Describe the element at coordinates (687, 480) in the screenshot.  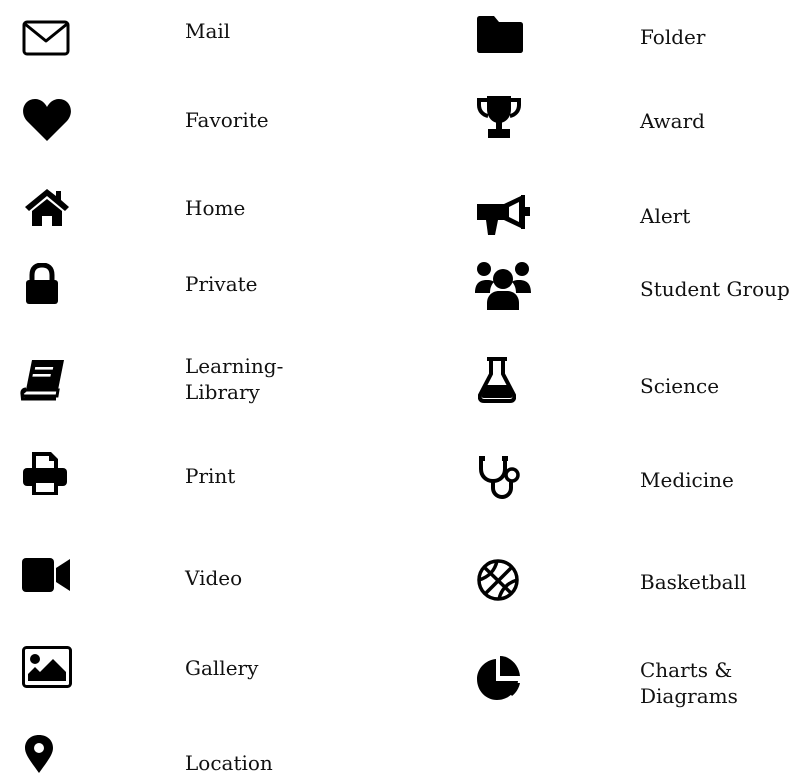
I see `label-medicine: Medicine` at that location.